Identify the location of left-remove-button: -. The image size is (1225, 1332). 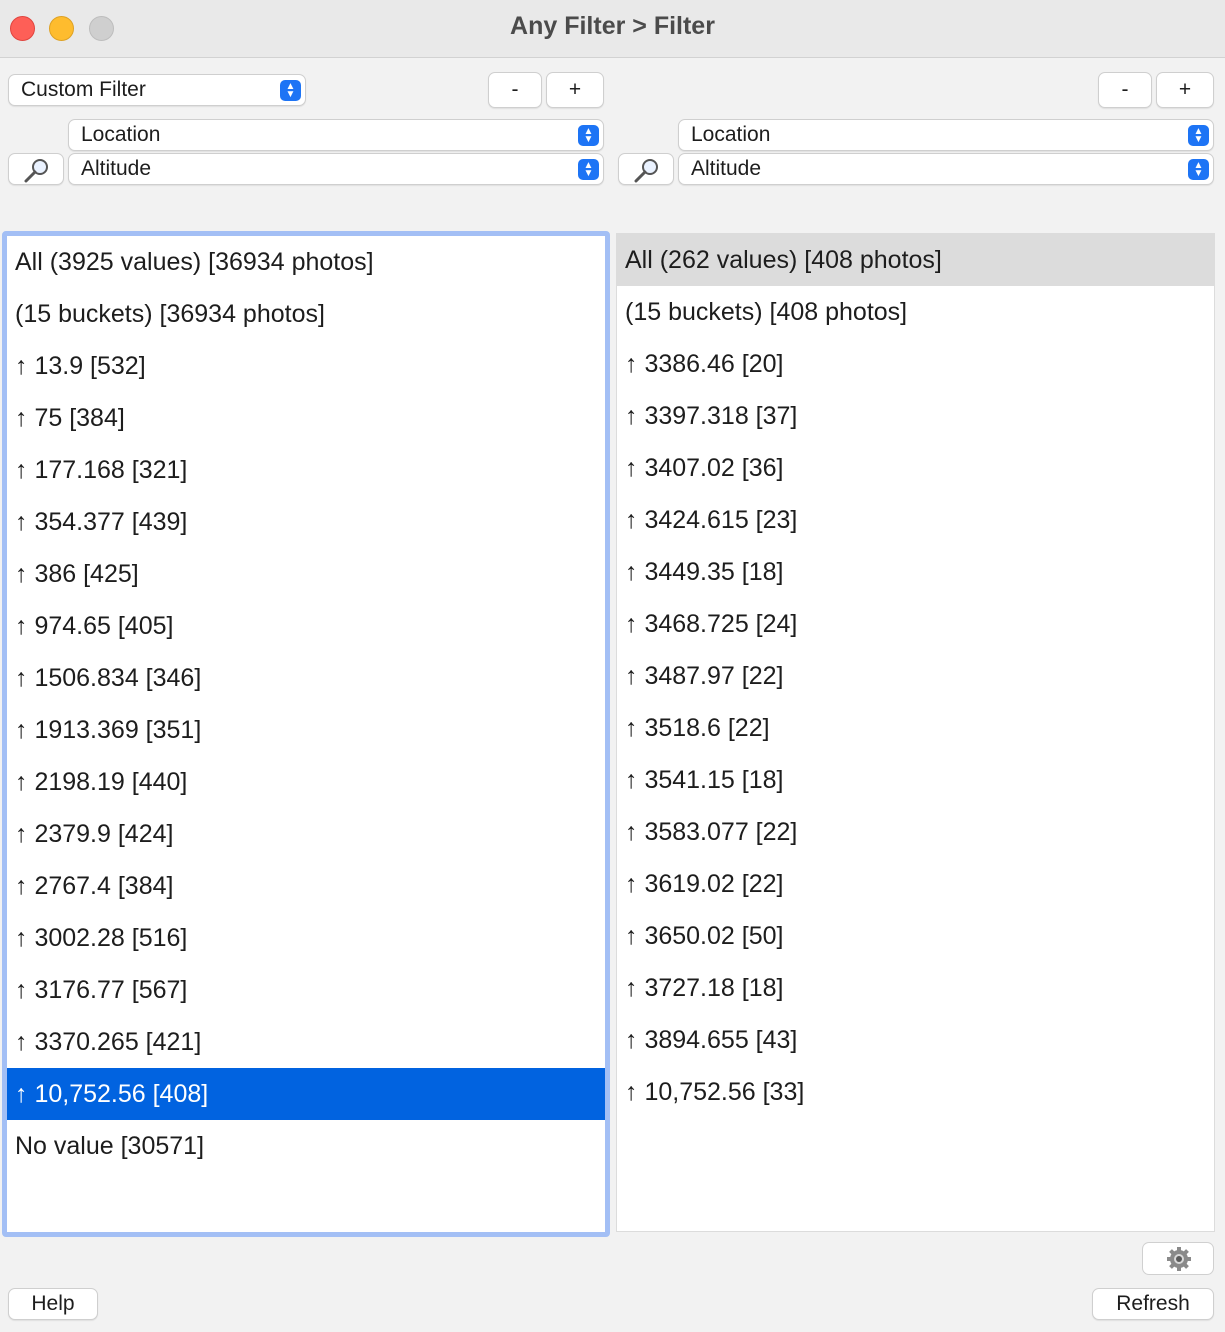
(515, 90).